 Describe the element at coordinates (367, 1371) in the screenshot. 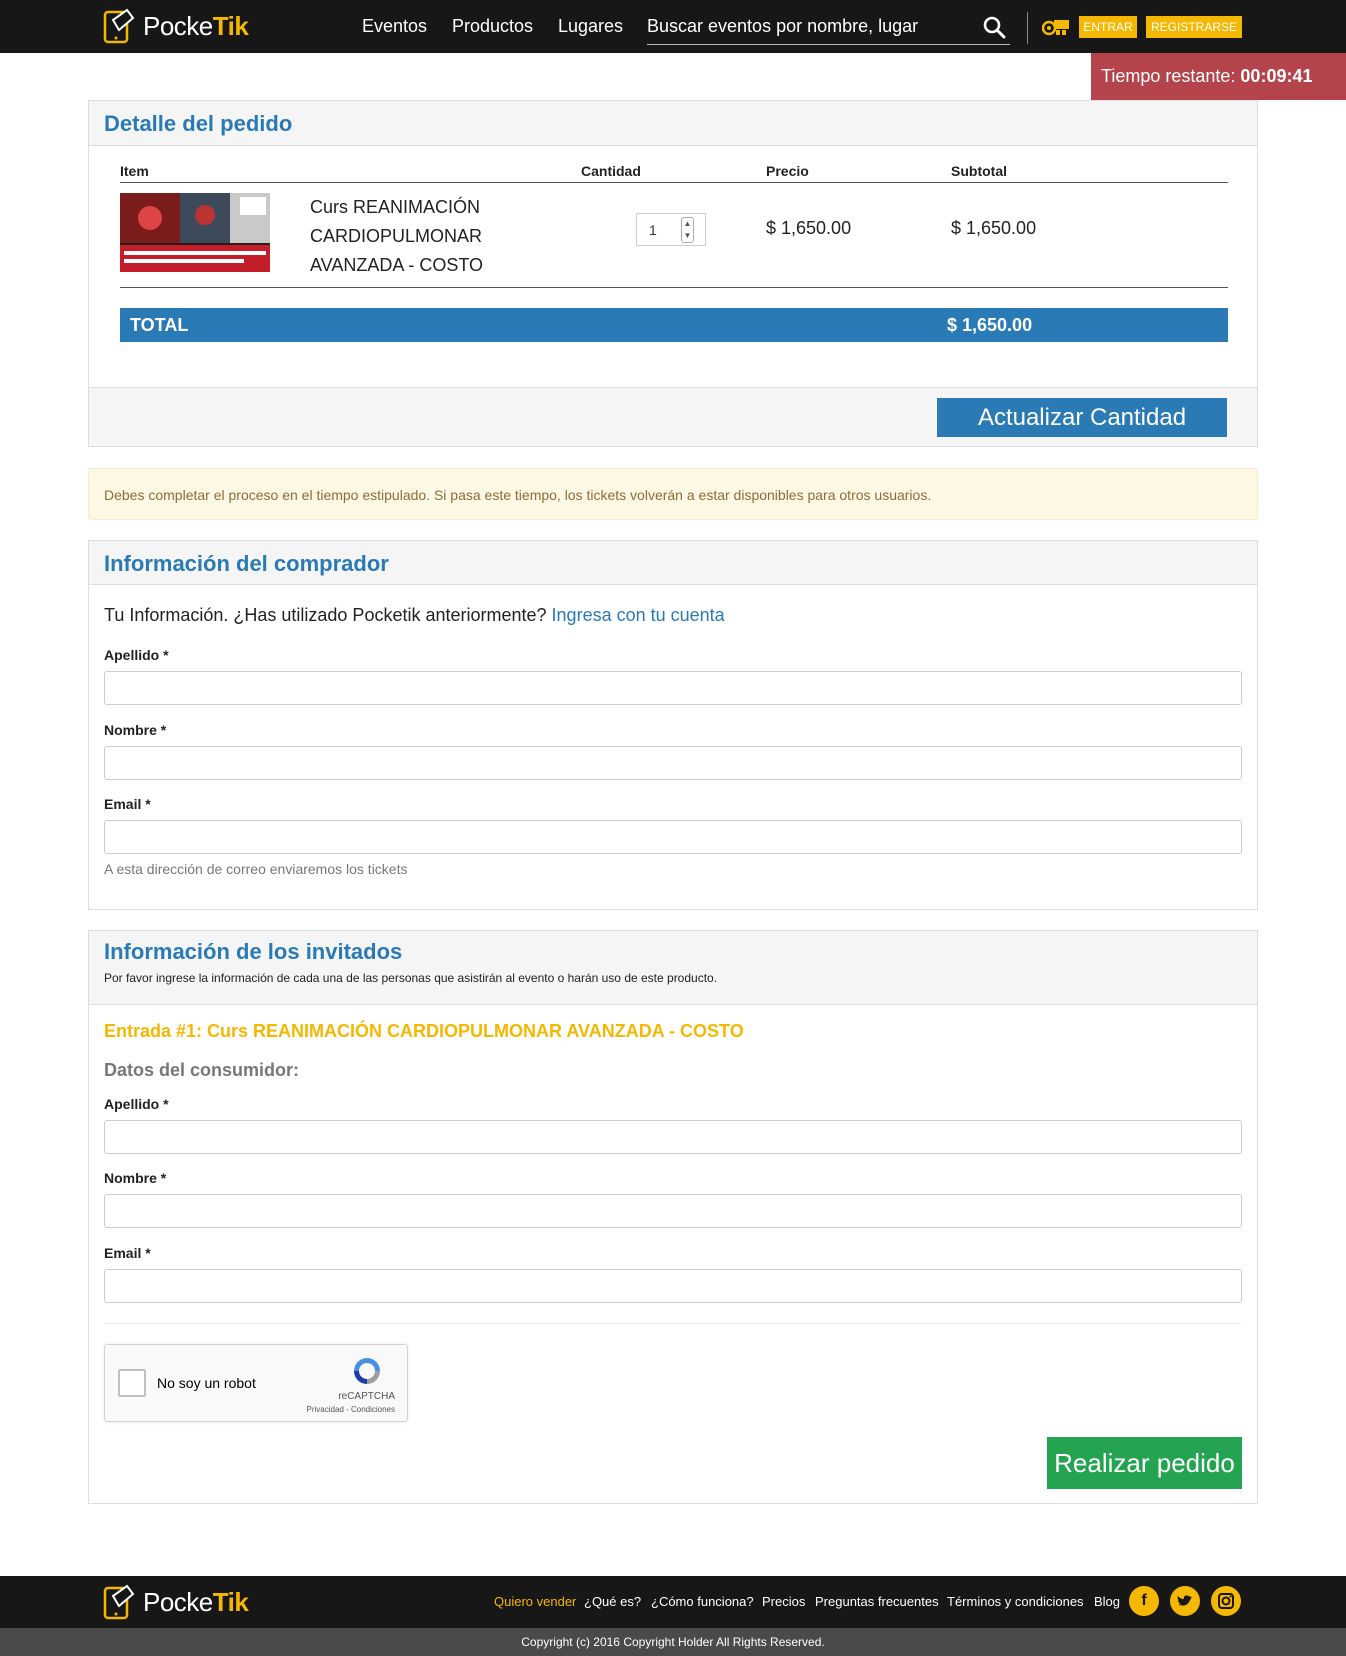

I see `recaptcha-icon` at that location.